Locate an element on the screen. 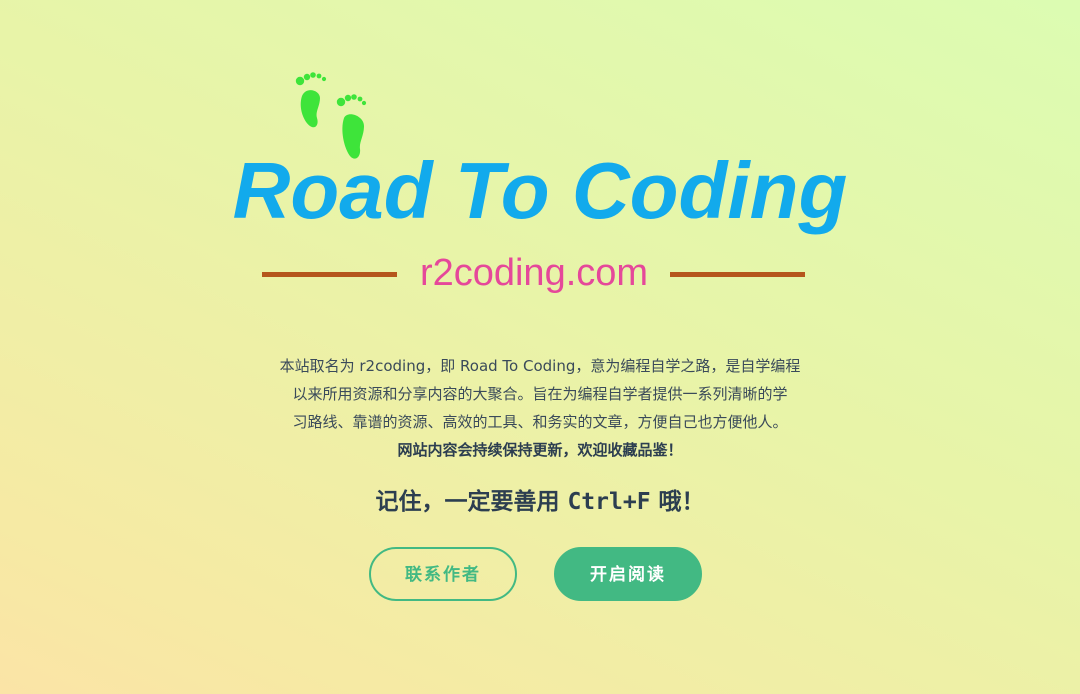 This screenshot has width=1080, height=694. tip-text-before: 记住，一定要善用 is located at coordinates (471, 502).